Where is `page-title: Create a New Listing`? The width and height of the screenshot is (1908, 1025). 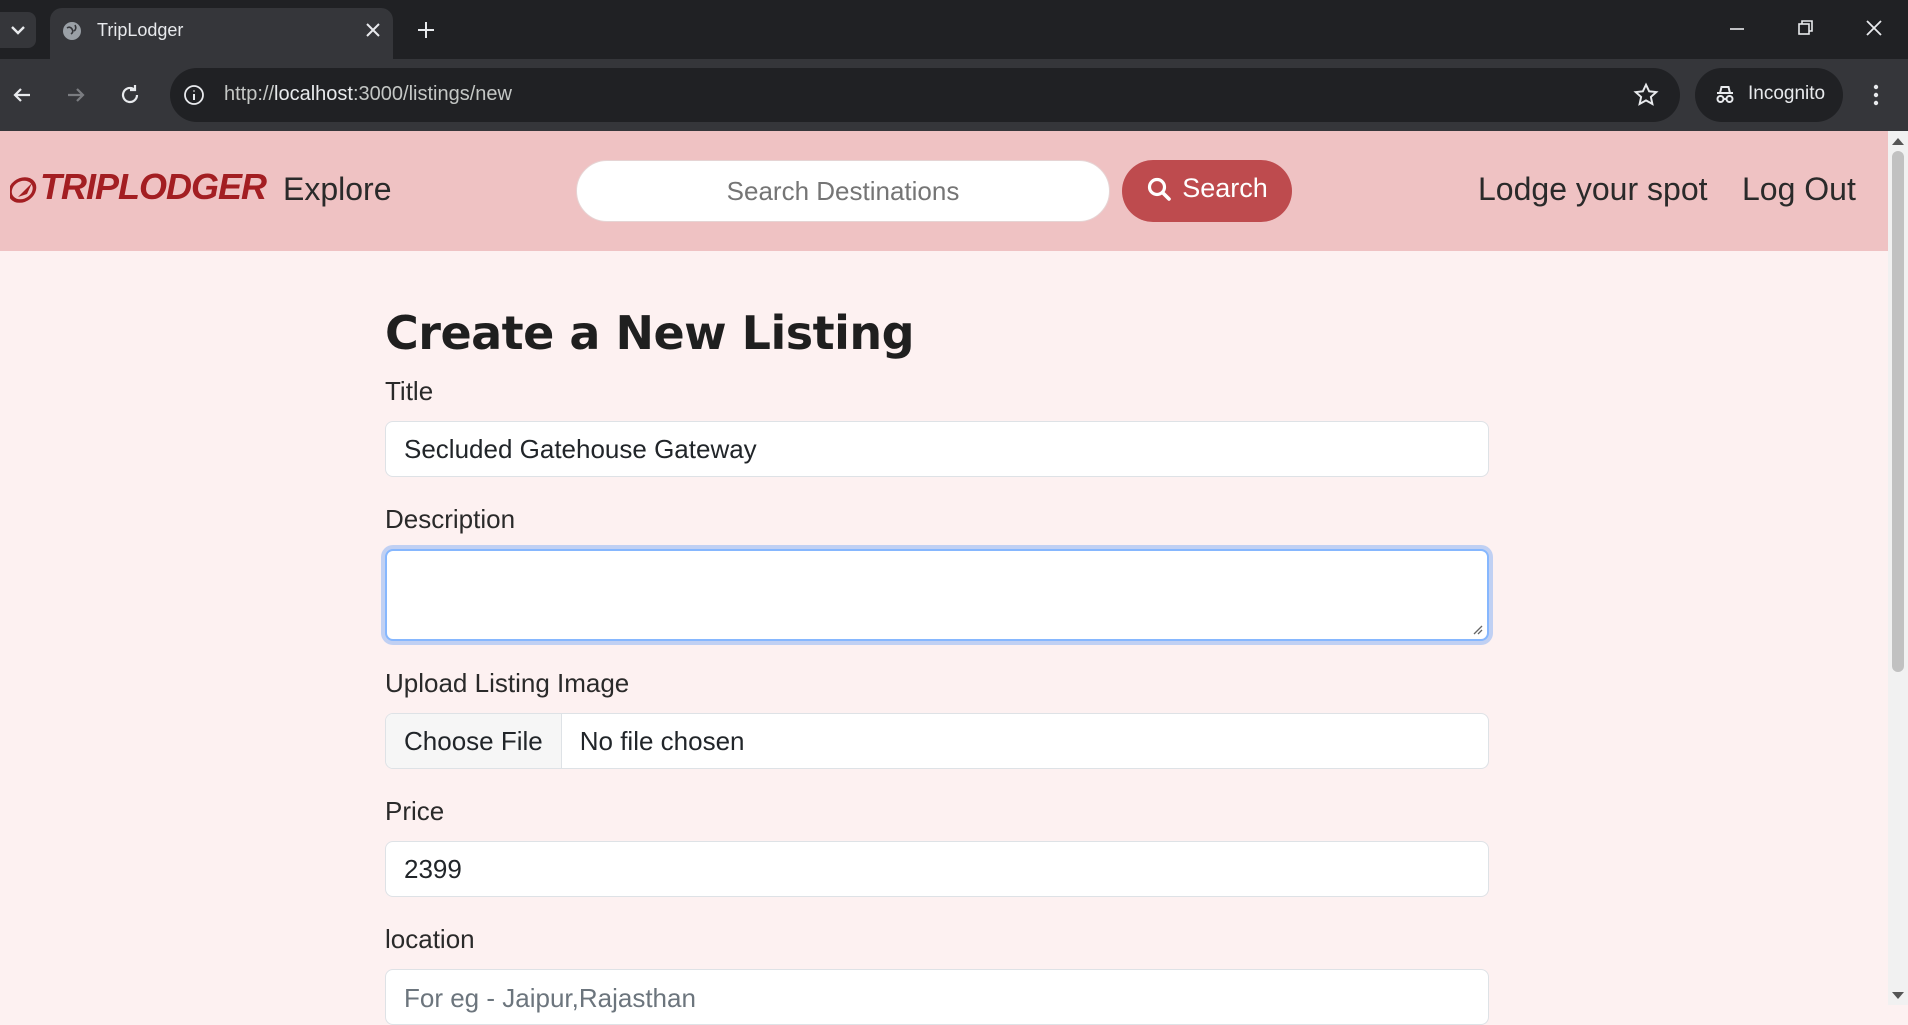 page-title: Create a New Listing is located at coordinates (650, 333).